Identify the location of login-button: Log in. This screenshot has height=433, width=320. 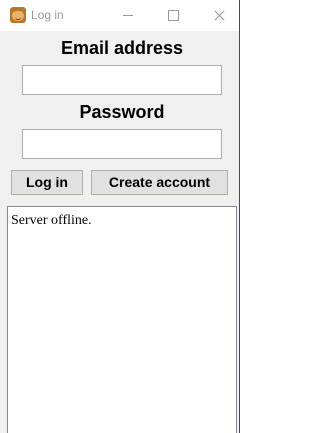
(47, 182).